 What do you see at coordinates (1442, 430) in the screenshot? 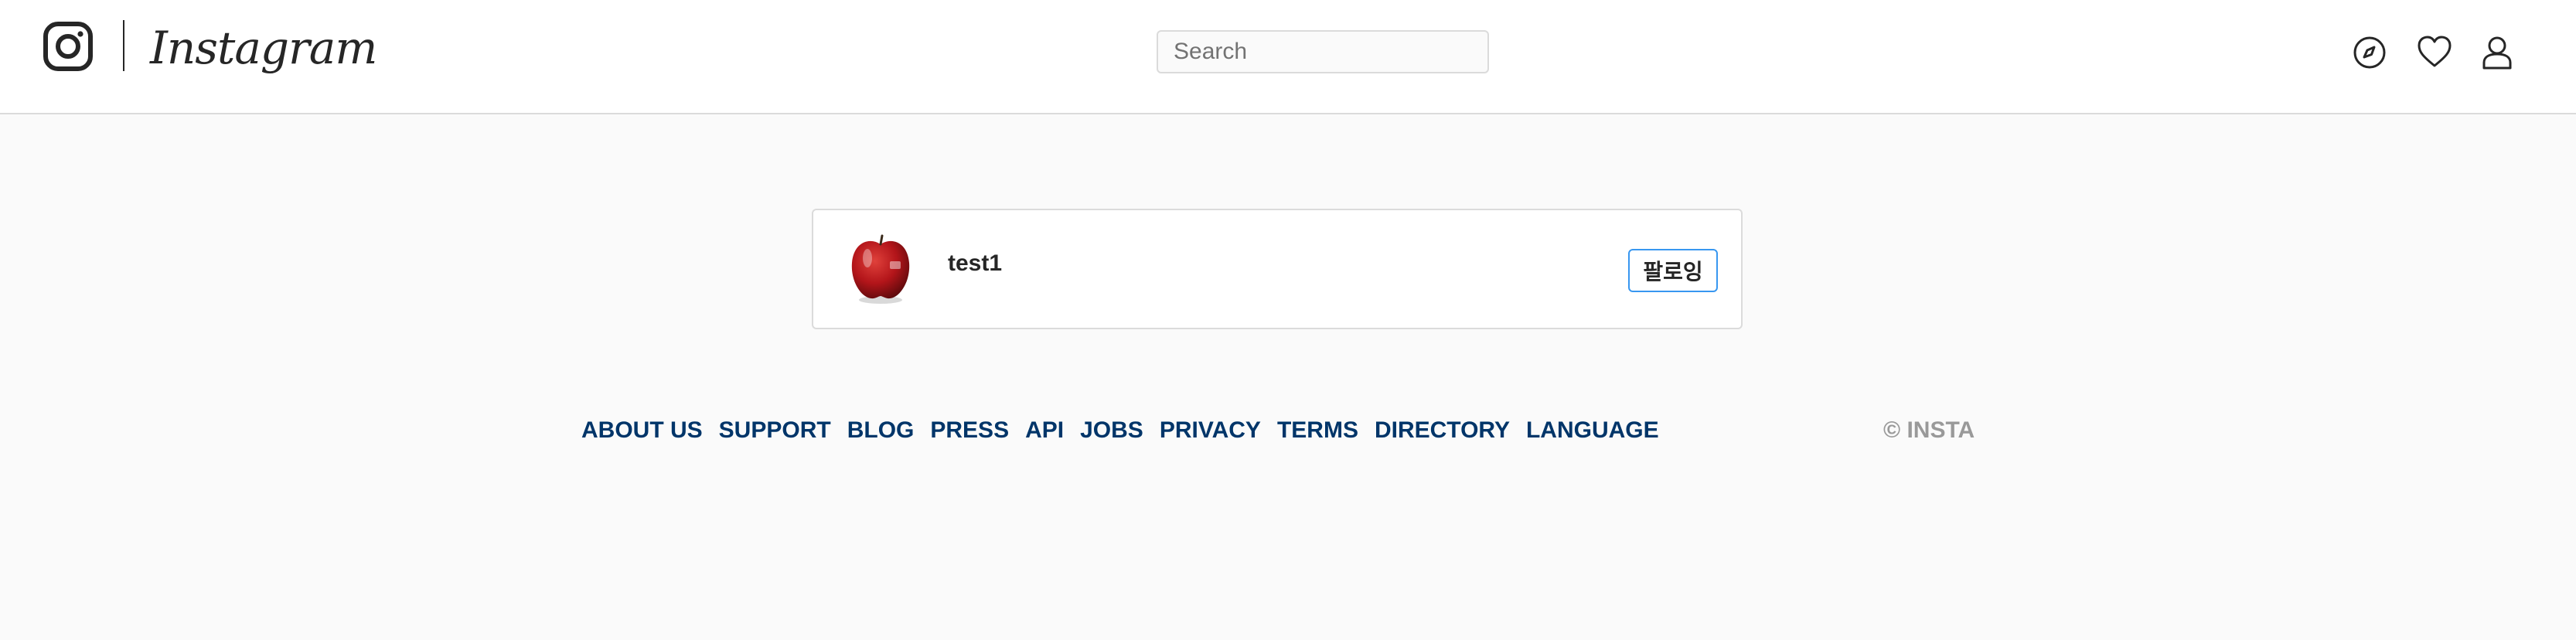
I see `footer-link-directory: DIRECTORY` at bounding box center [1442, 430].